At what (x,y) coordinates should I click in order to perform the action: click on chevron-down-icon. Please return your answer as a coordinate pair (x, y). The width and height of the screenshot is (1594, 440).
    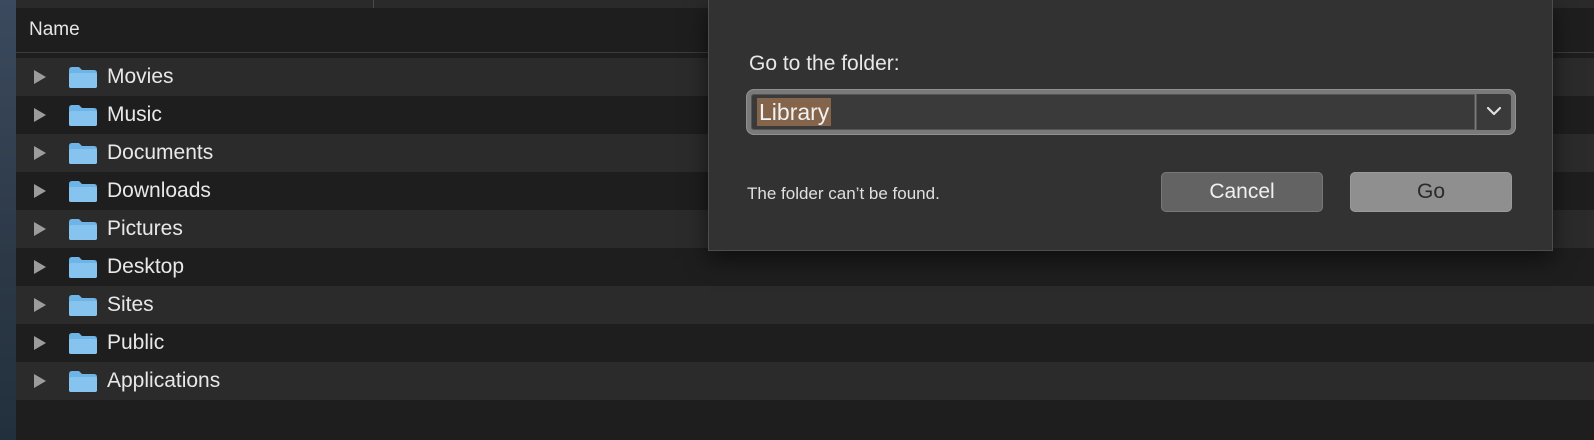
    Looking at the image, I should click on (1494, 111).